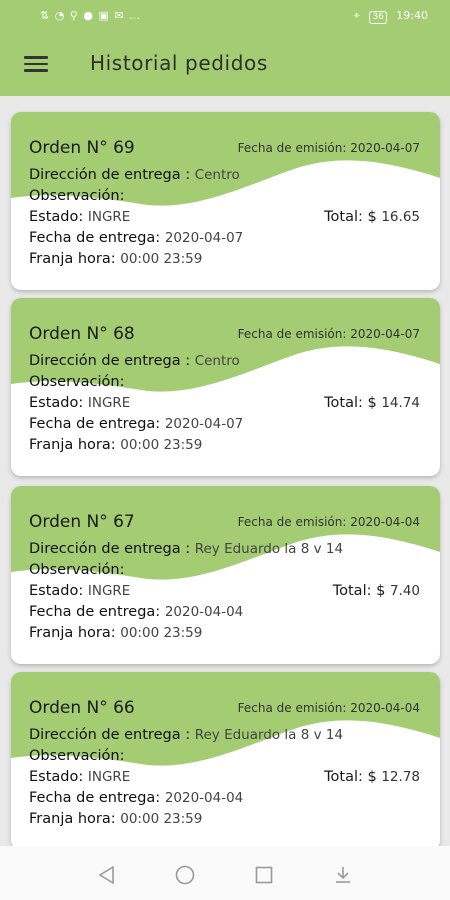 The width and height of the screenshot is (450, 900). I want to click on hamburger-menu-icon, so click(36, 64).